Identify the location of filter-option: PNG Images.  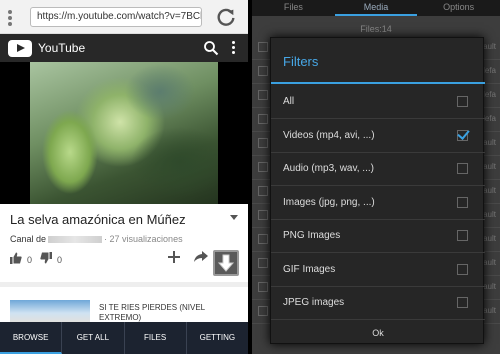
(378, 236).